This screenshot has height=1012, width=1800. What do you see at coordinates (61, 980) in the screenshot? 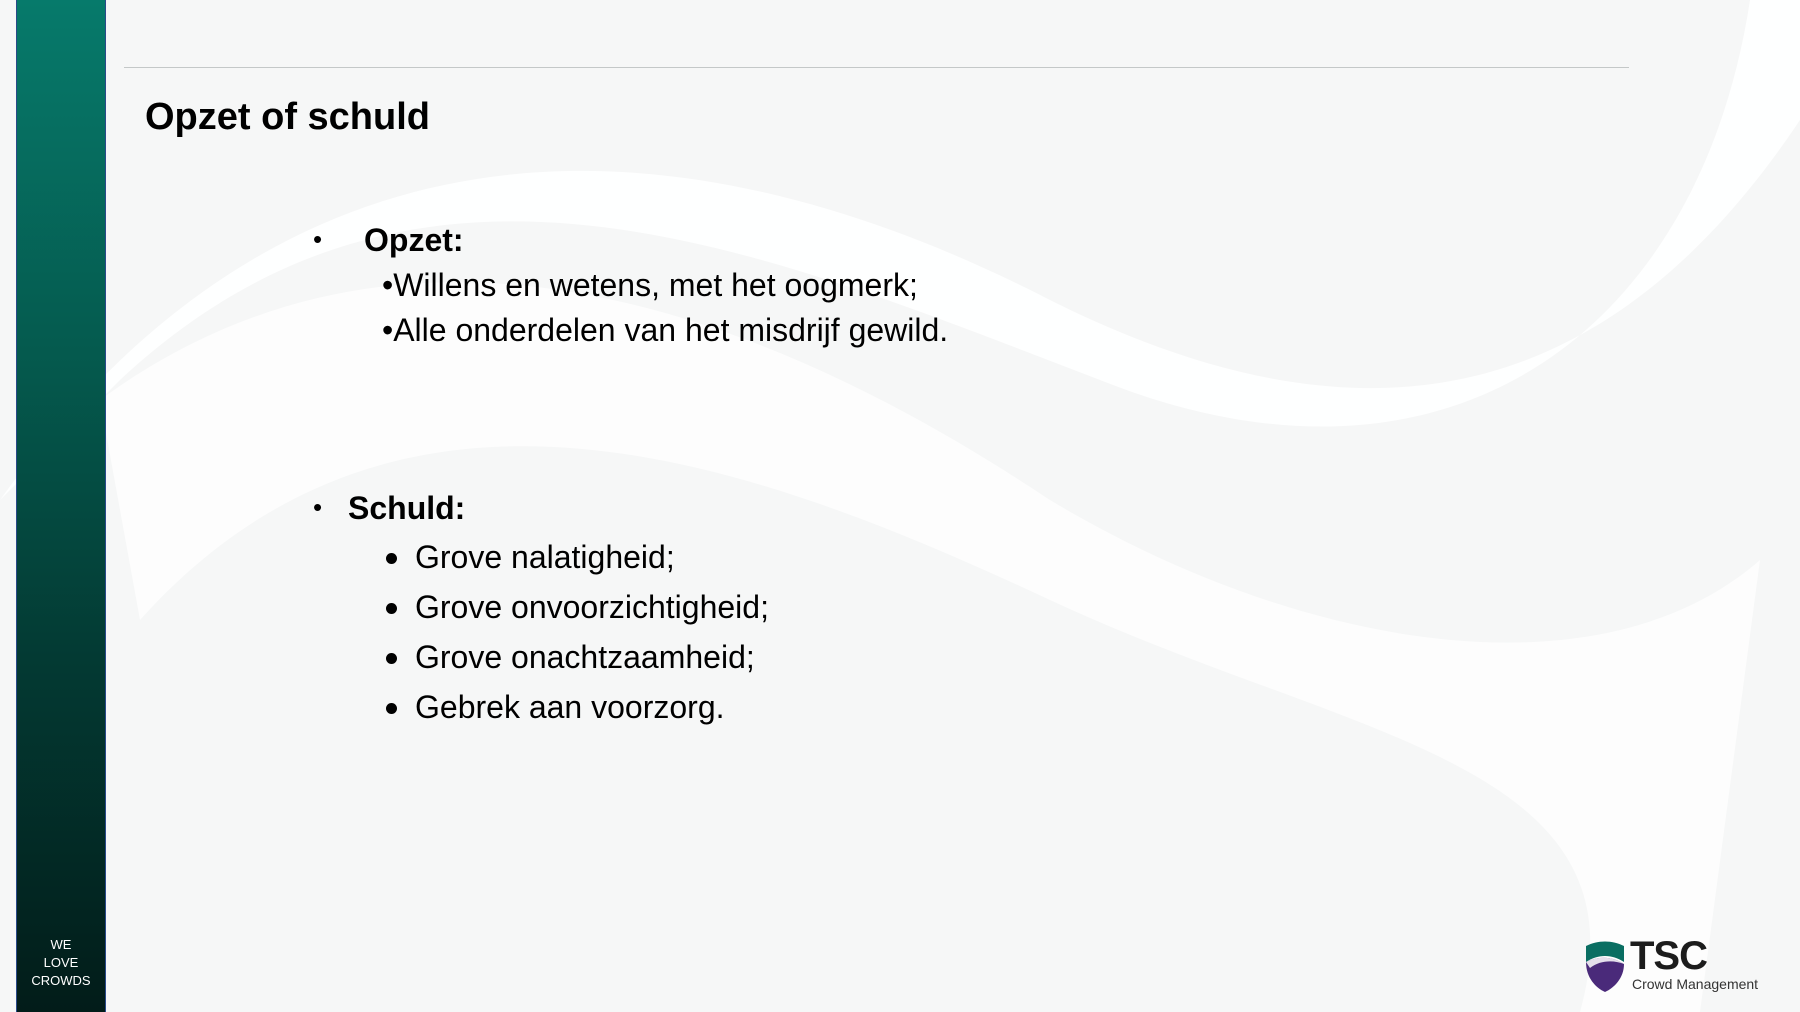
I see `sidebar-tagline-line: CROWDS` at bounding box center [61, 980].